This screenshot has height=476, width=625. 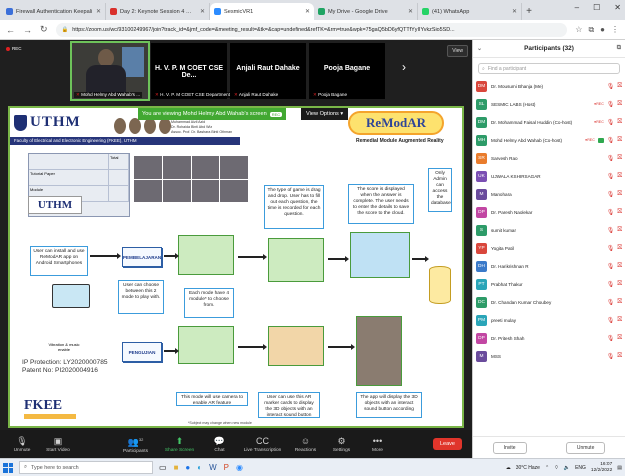 What do you see at coordinates (619, 193) in the screenshot?
I see `video-off-icon: ⛝` at bounding box center [619, 193].